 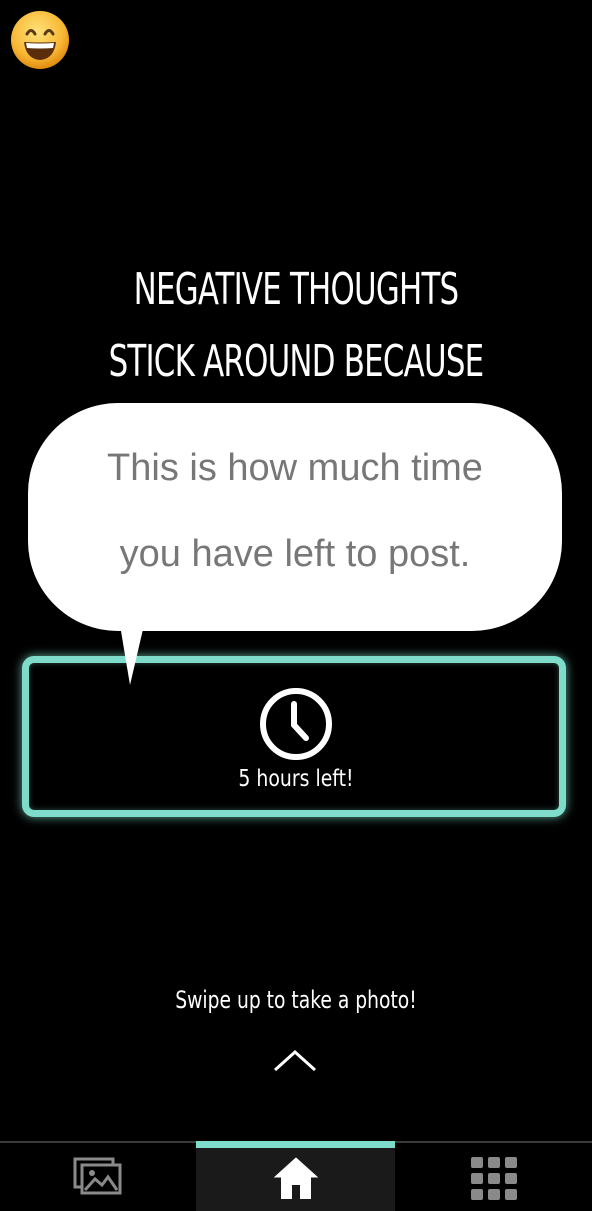 I want to click on tooltip-tail, so click(x=132, y=655).